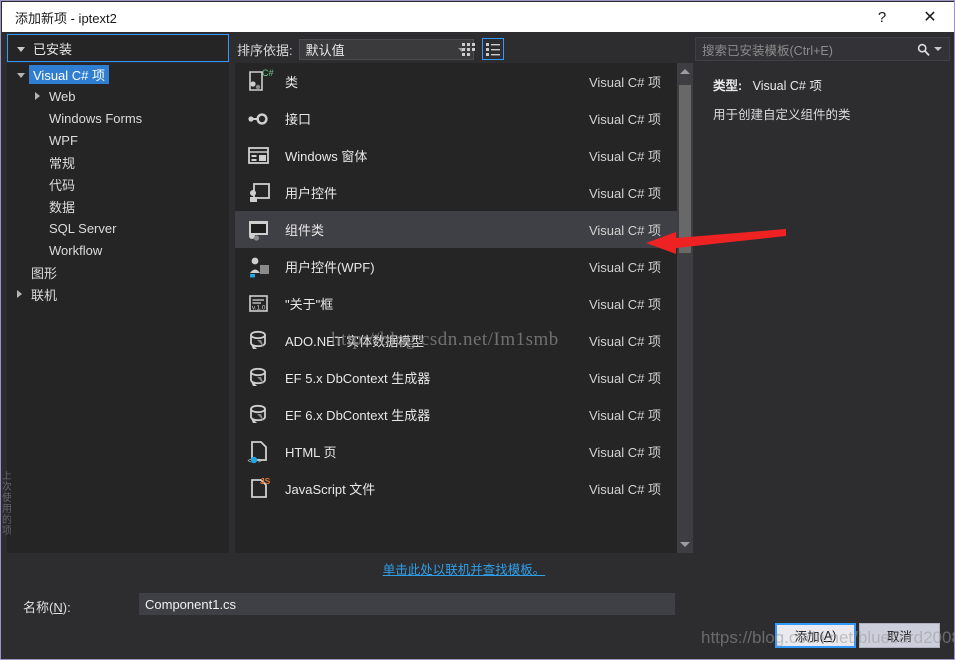 This screenshot has width=955, height=660. What do you see at coordinates (62, 163) in the screenshot?
I see `sidebar-item-label: 常规` at bounding box center [62, 163].